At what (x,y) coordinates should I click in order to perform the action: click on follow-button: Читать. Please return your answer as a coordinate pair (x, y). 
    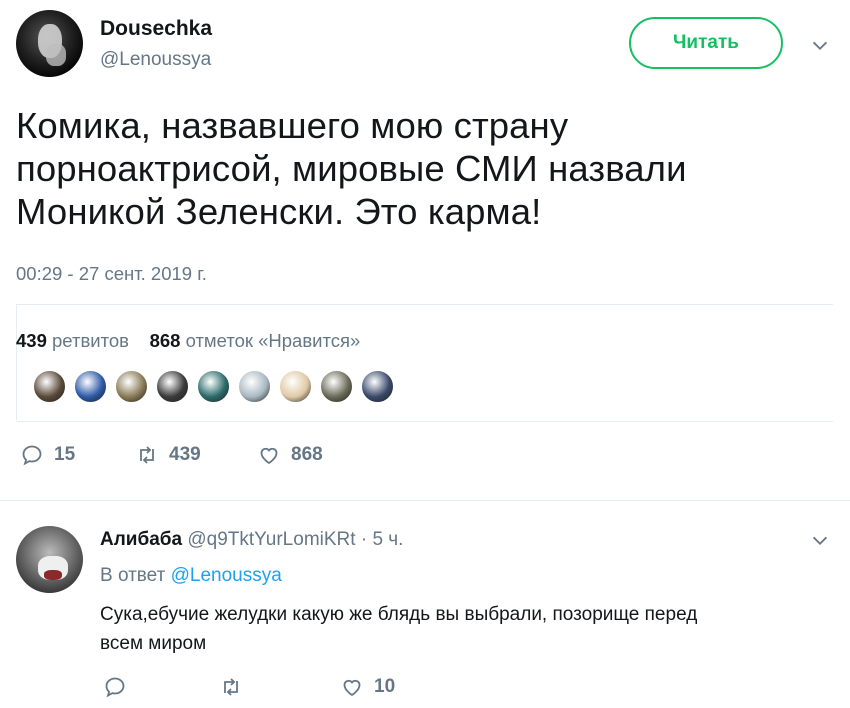
    Looking at the image, I should click on (706, 43).